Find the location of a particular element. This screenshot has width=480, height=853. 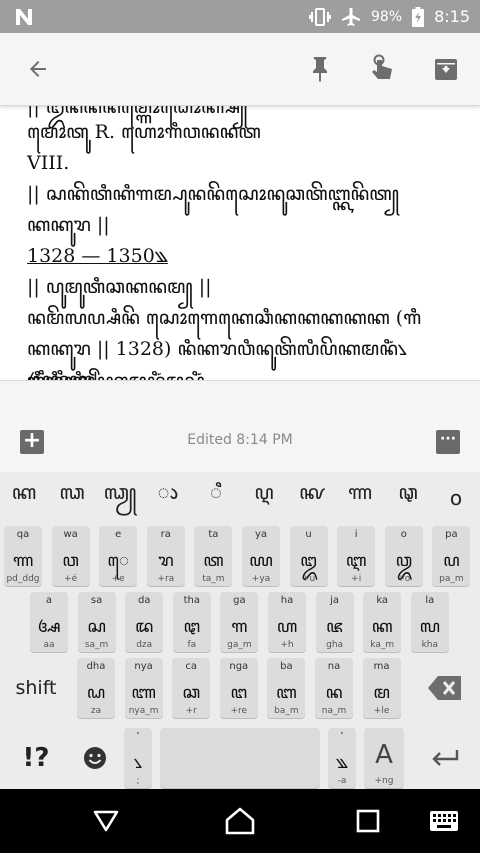

key-bottom-label: pd_ddg is located at coordinates (23, 579).